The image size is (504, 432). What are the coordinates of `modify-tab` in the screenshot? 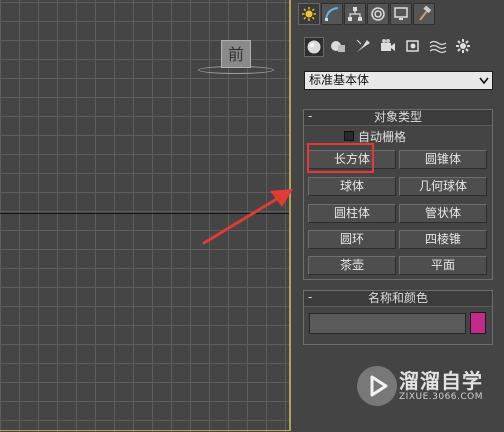 It's located at (332, 14).